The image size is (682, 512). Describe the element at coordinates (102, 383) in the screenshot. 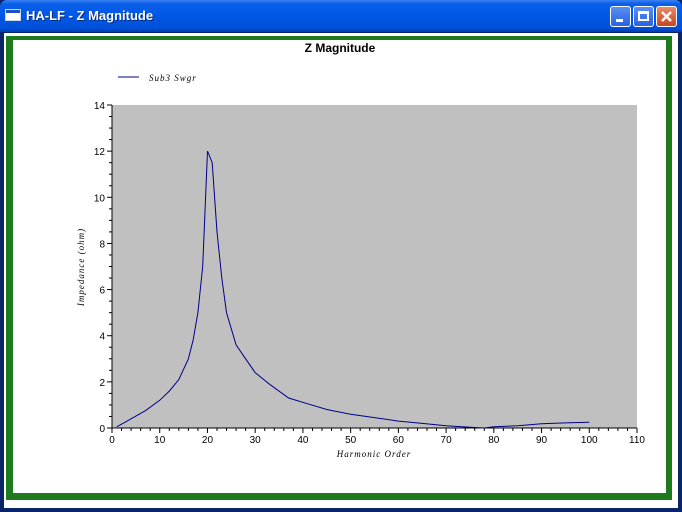

I see `y-tick-label: 2` at that location.